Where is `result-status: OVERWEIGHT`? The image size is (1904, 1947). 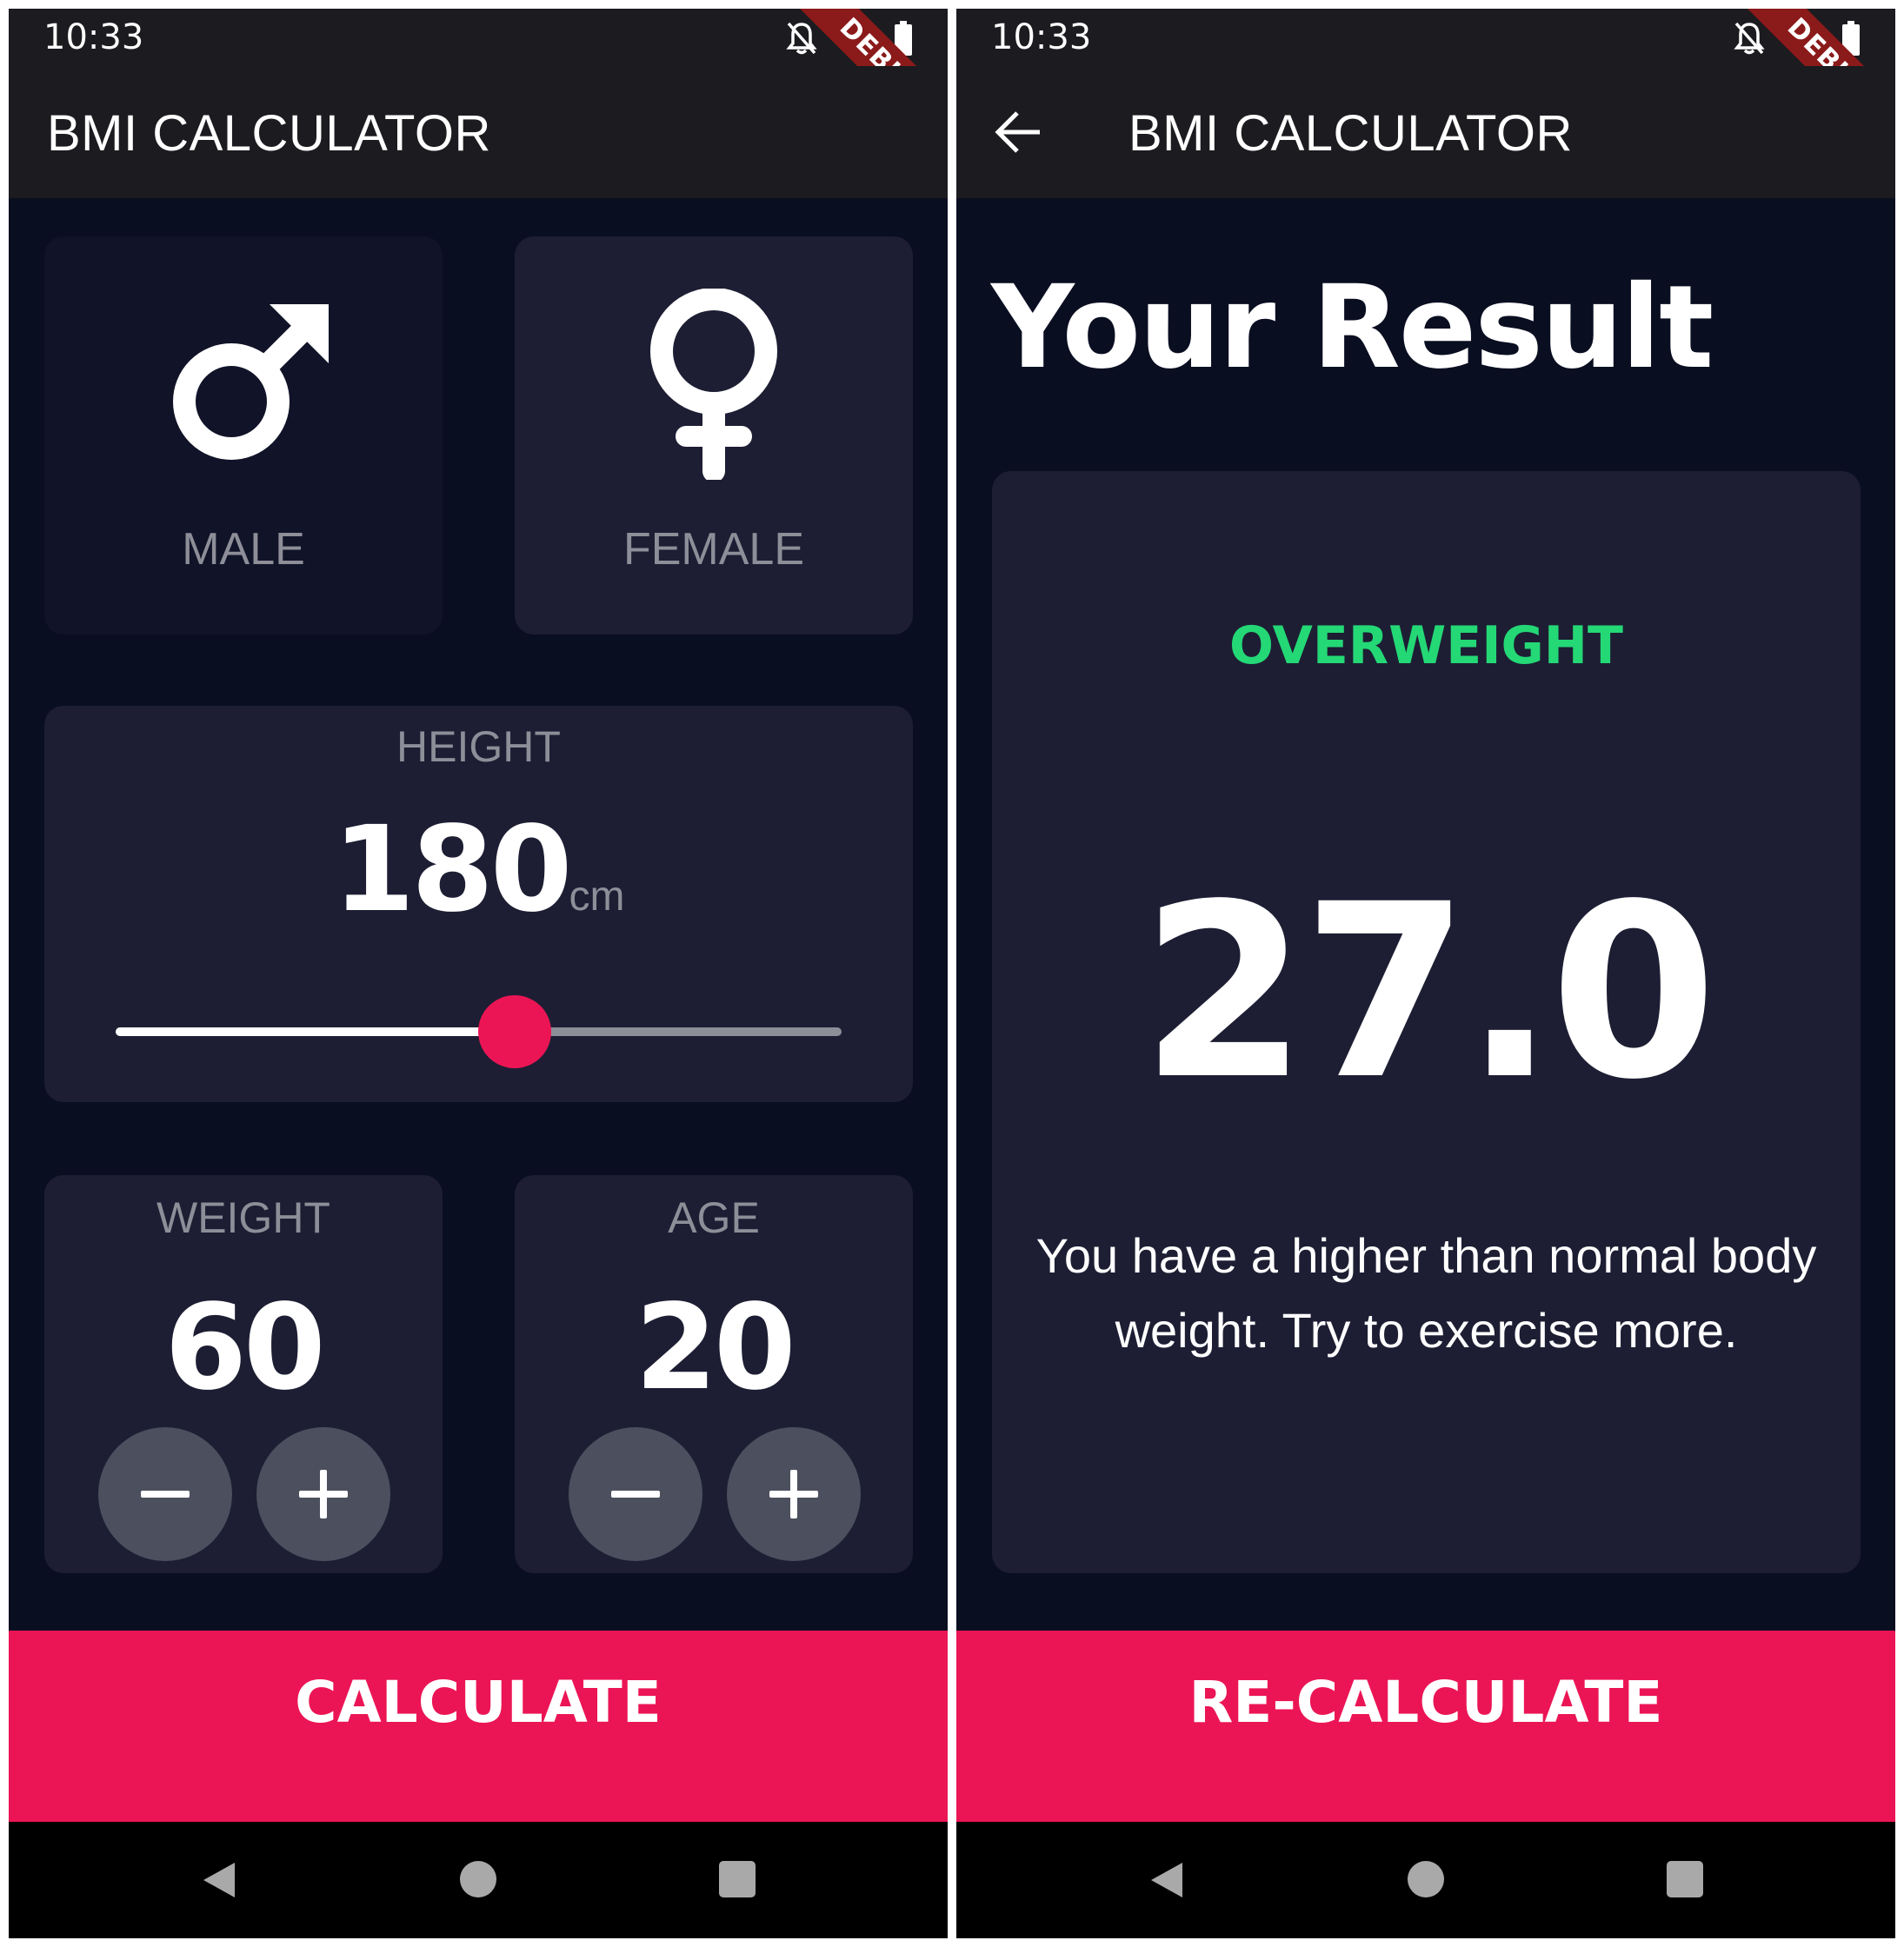
result-status: OVERWEIGHT is located at coordinates (1426, 645).